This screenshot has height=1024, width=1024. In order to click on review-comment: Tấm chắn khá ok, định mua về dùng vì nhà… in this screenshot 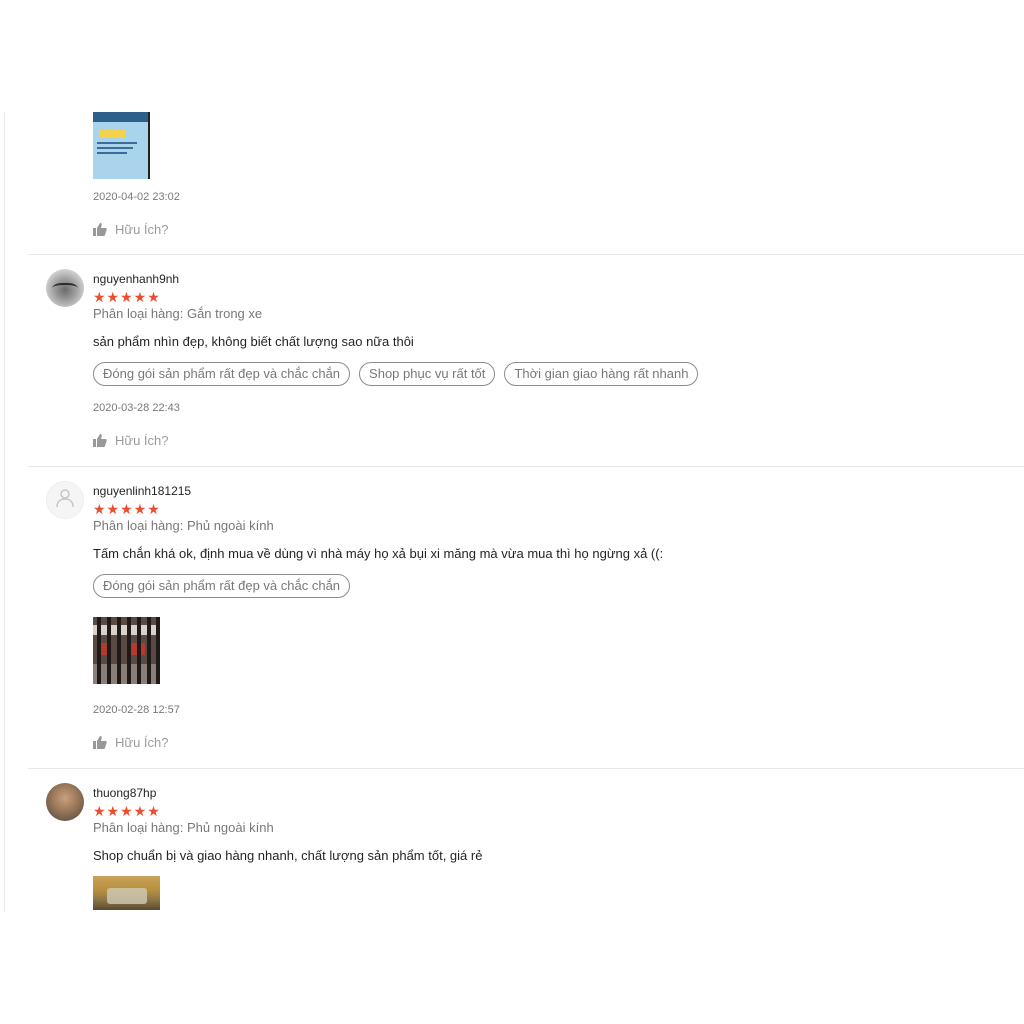, I will do `click(378, 553)`.